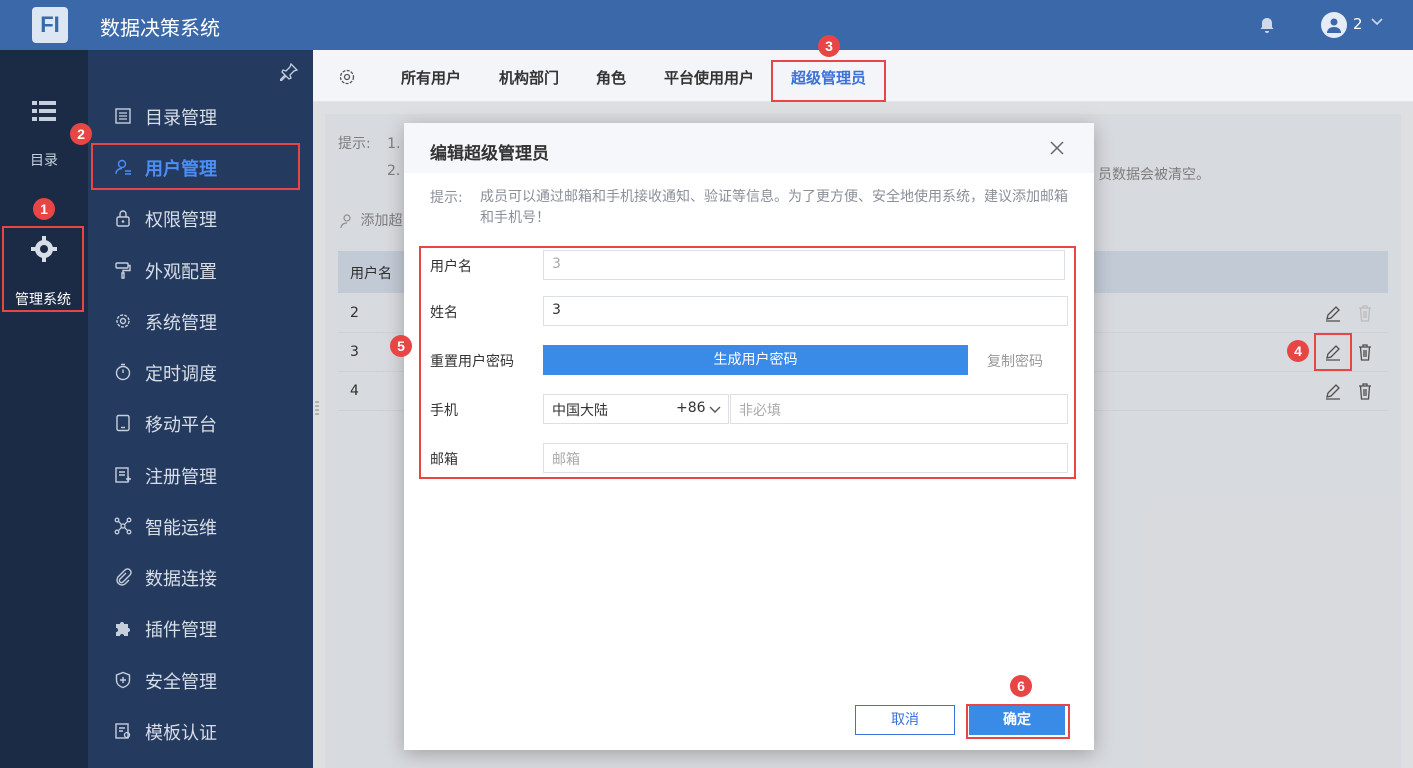 This screenshot has height=768, width=1413. I want to click on settings-gear-icon, so click(347, 77).